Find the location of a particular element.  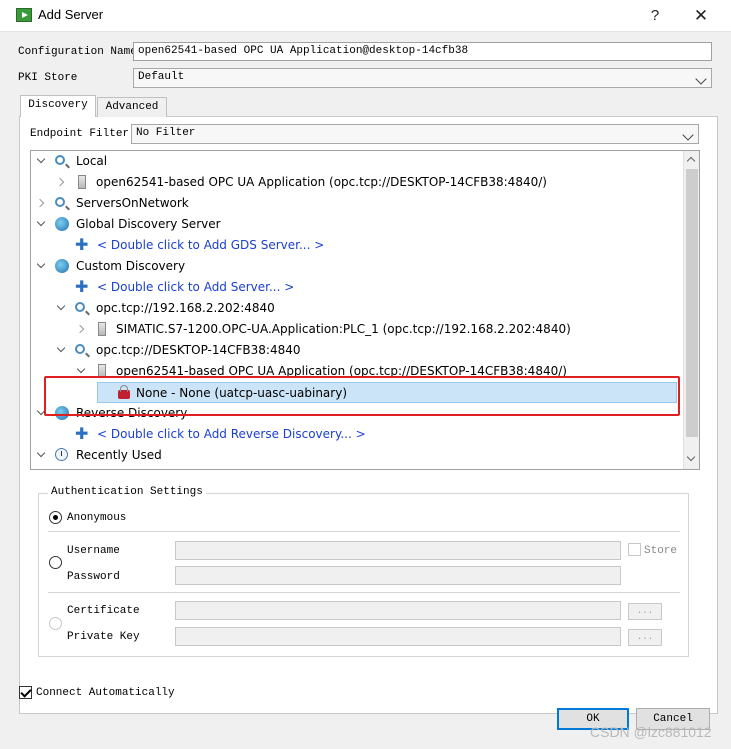

app-icon is located at coordinates (24, 15).